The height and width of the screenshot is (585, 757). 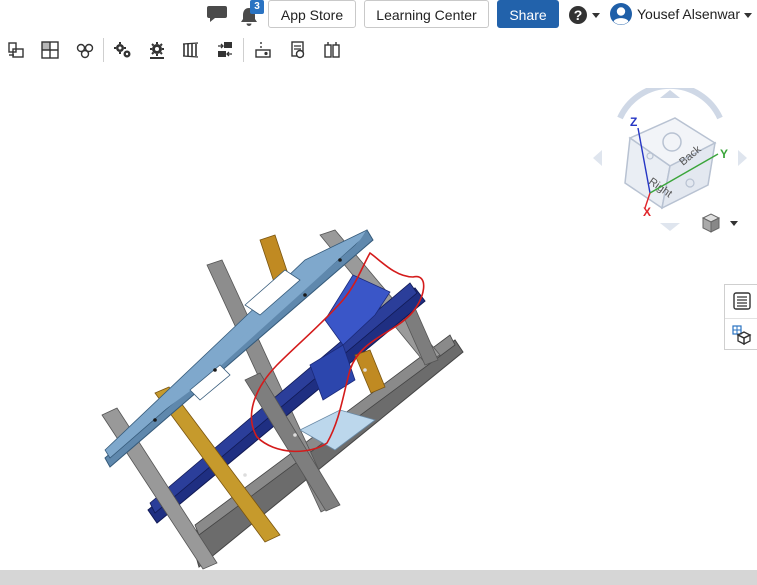 I want to click on bottom-tab-strip, so click(x=378, y=577).